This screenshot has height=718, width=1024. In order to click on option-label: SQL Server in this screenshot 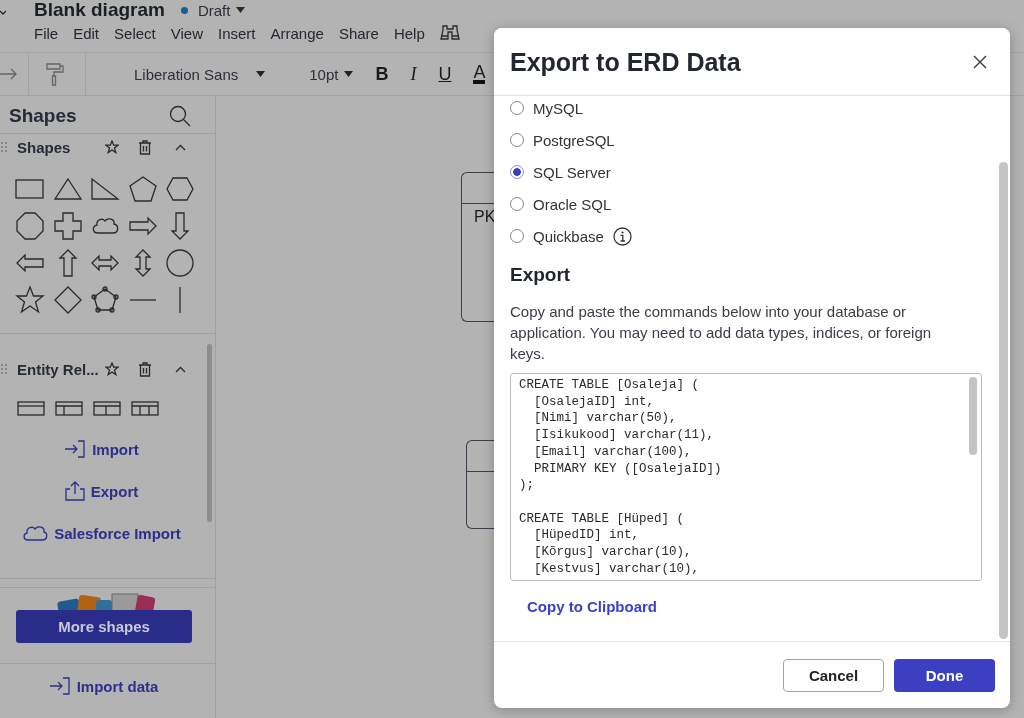, I will do `click(572, 172)`.